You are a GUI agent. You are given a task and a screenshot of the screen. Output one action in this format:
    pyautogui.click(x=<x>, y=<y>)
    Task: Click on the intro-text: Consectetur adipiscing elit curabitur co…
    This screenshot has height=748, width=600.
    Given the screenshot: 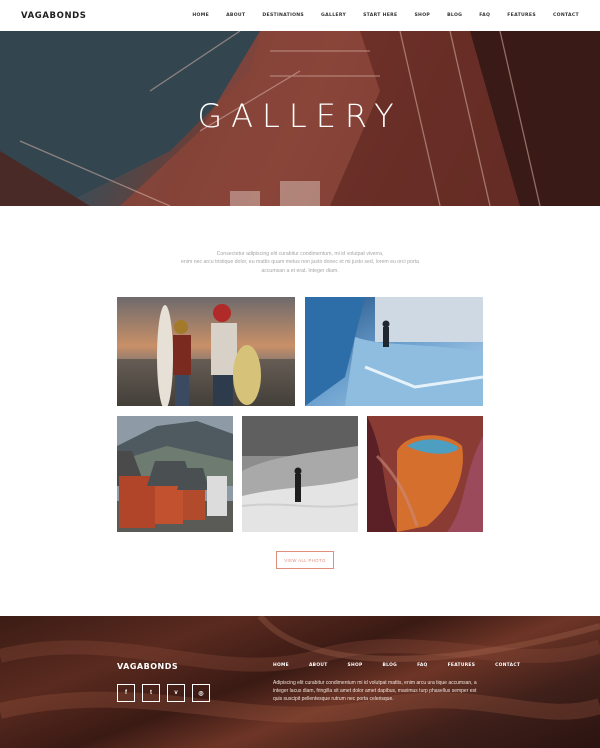 What is the action you would take?
    pyautogui.click(x=300, y=262)
    